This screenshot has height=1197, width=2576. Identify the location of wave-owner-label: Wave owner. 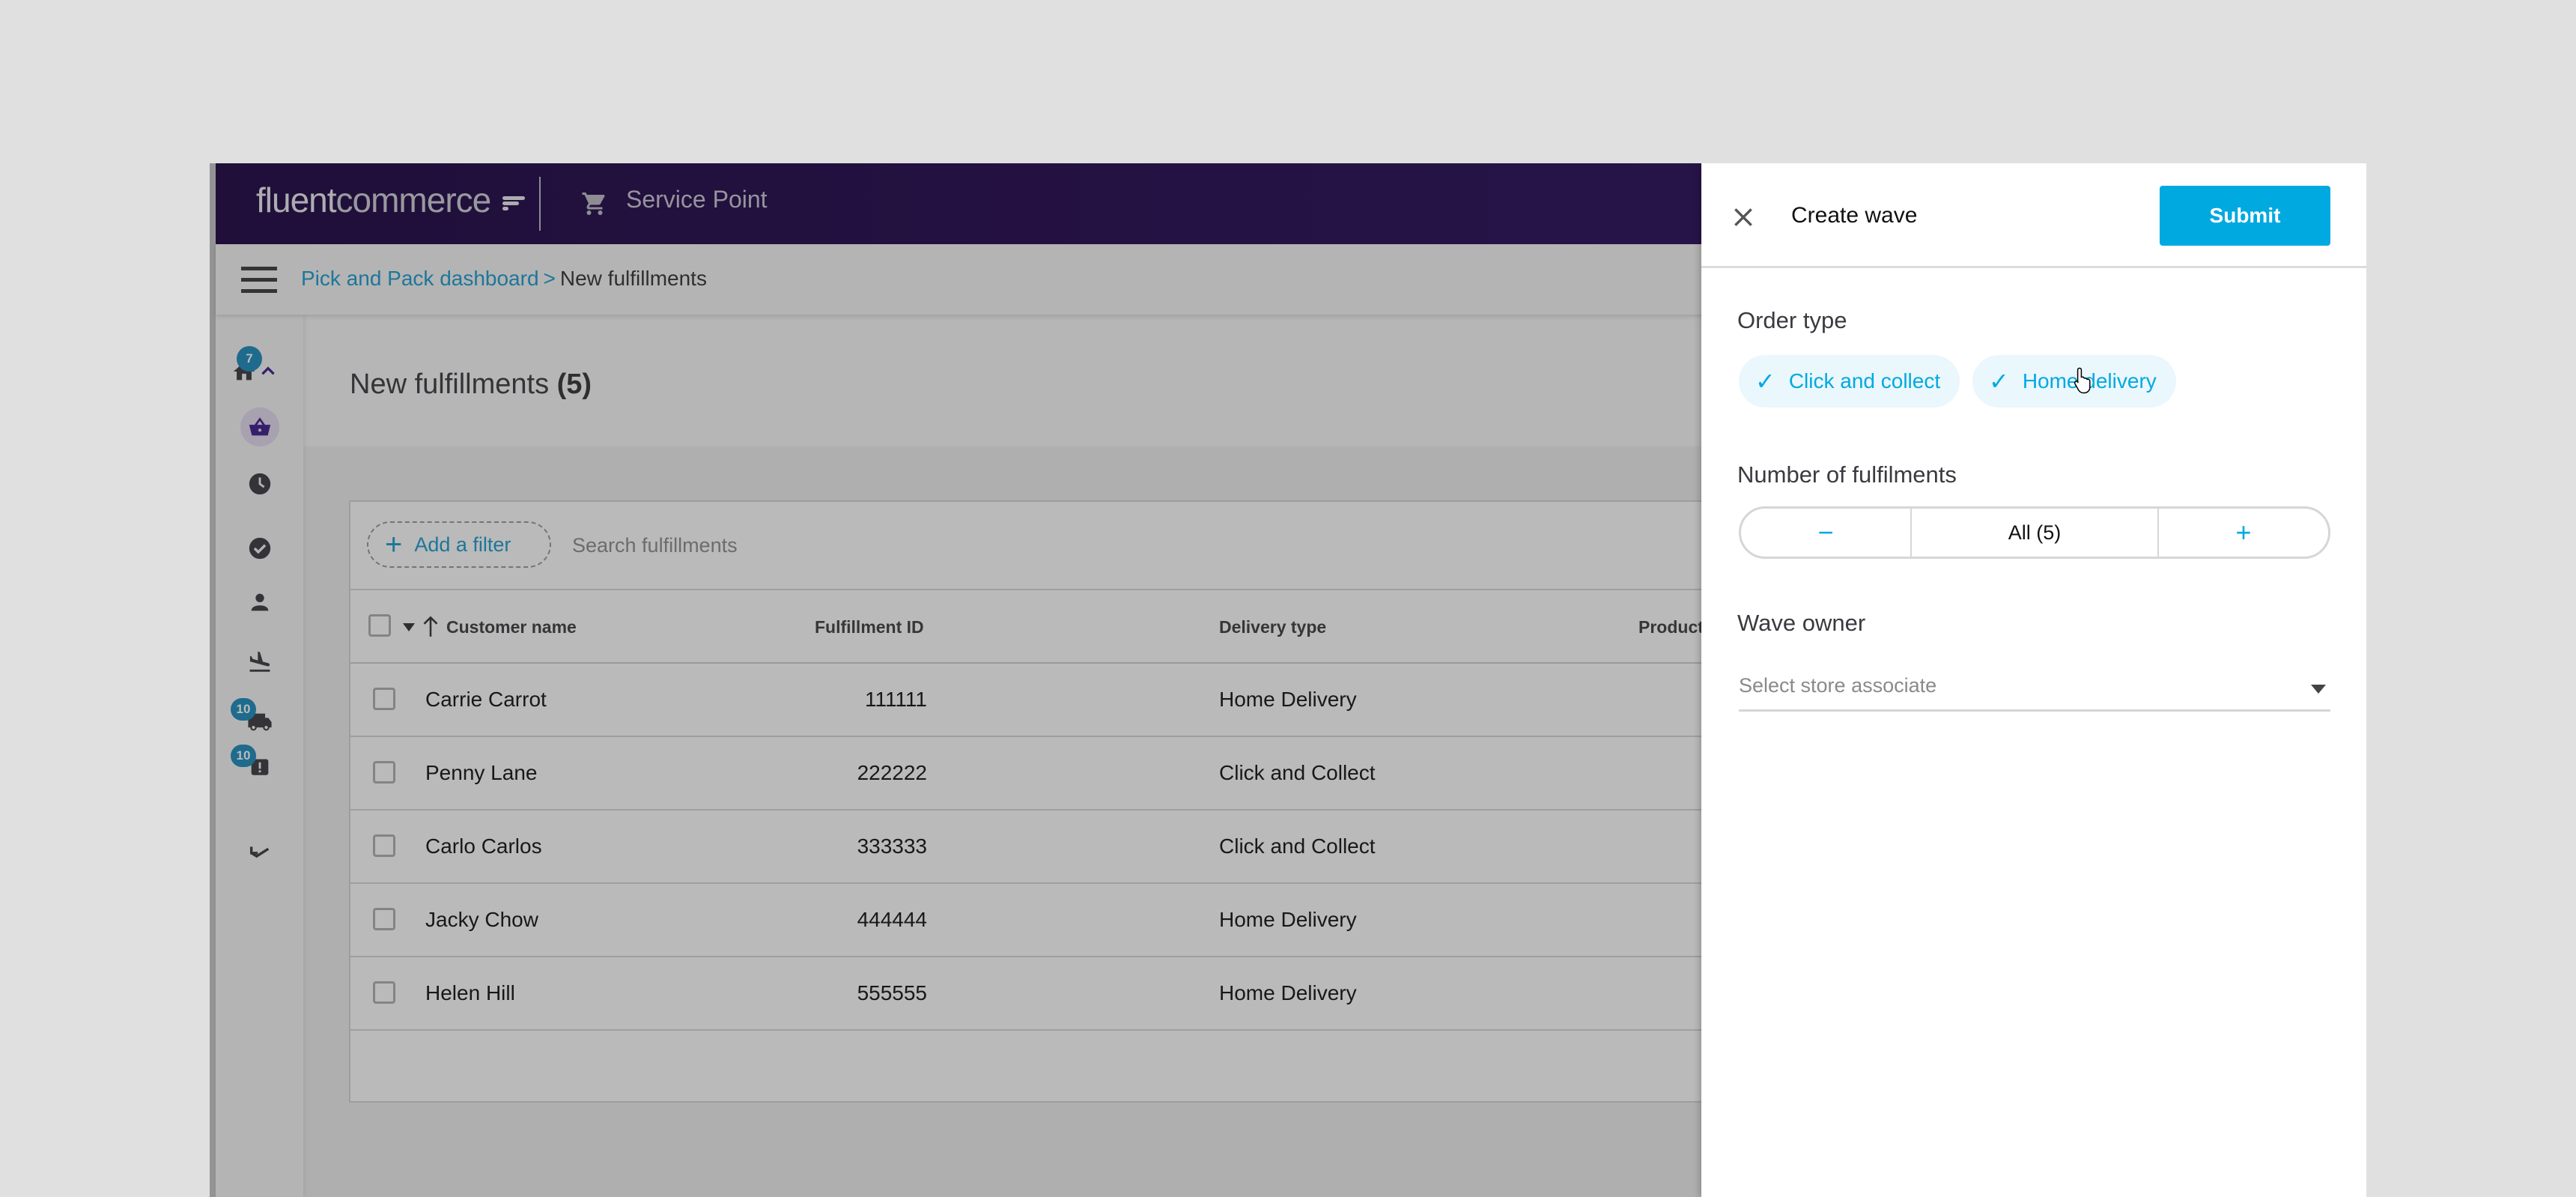
(1801, 623).